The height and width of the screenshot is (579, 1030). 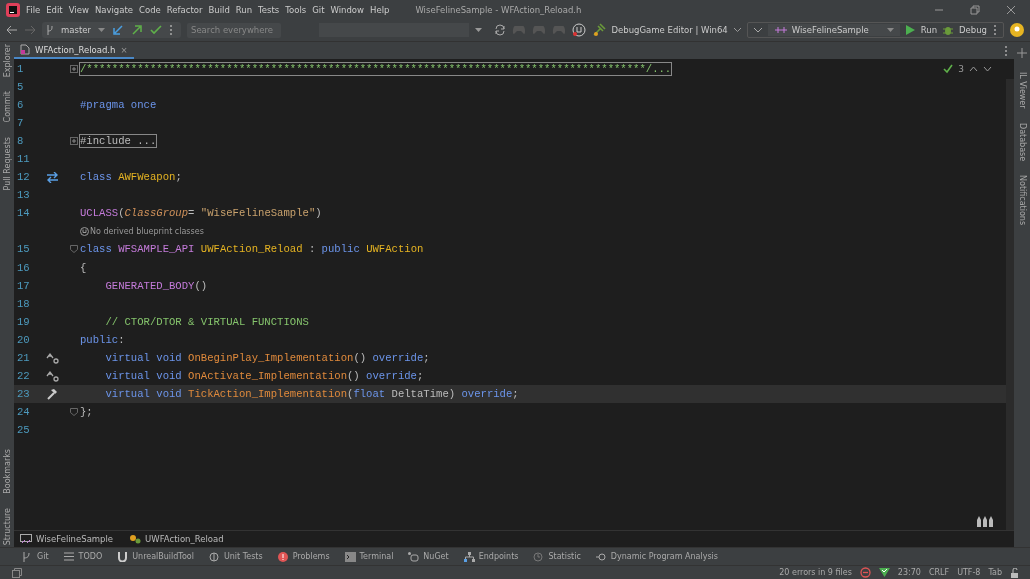 What do you see at coordinates (54, 9) in the screenshot?
I see `menu-item: Edit` at bounding box center [54, 9].